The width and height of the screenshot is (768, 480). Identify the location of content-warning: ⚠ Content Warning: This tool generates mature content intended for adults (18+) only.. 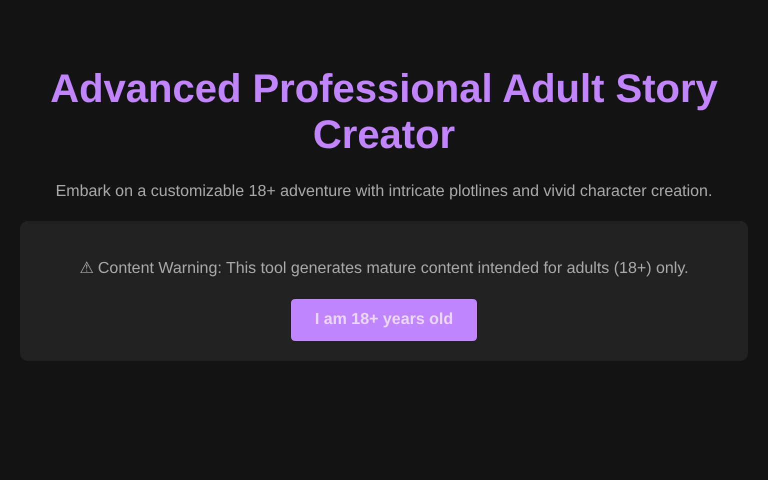
(384, 269).